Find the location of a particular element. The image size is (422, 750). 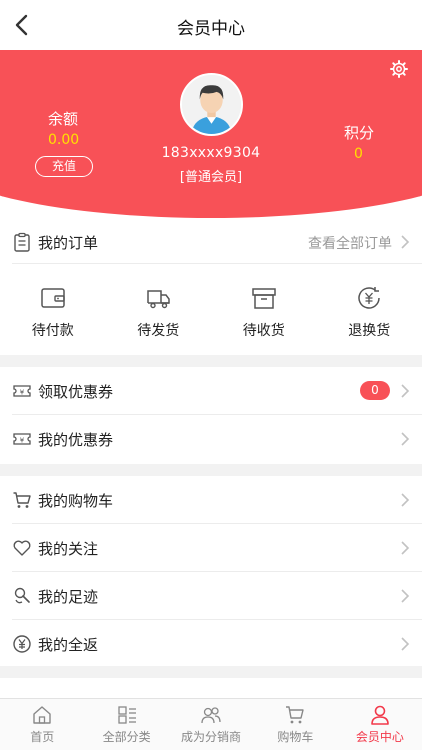

settings-gear-icon is located at coordinates (399, 69).